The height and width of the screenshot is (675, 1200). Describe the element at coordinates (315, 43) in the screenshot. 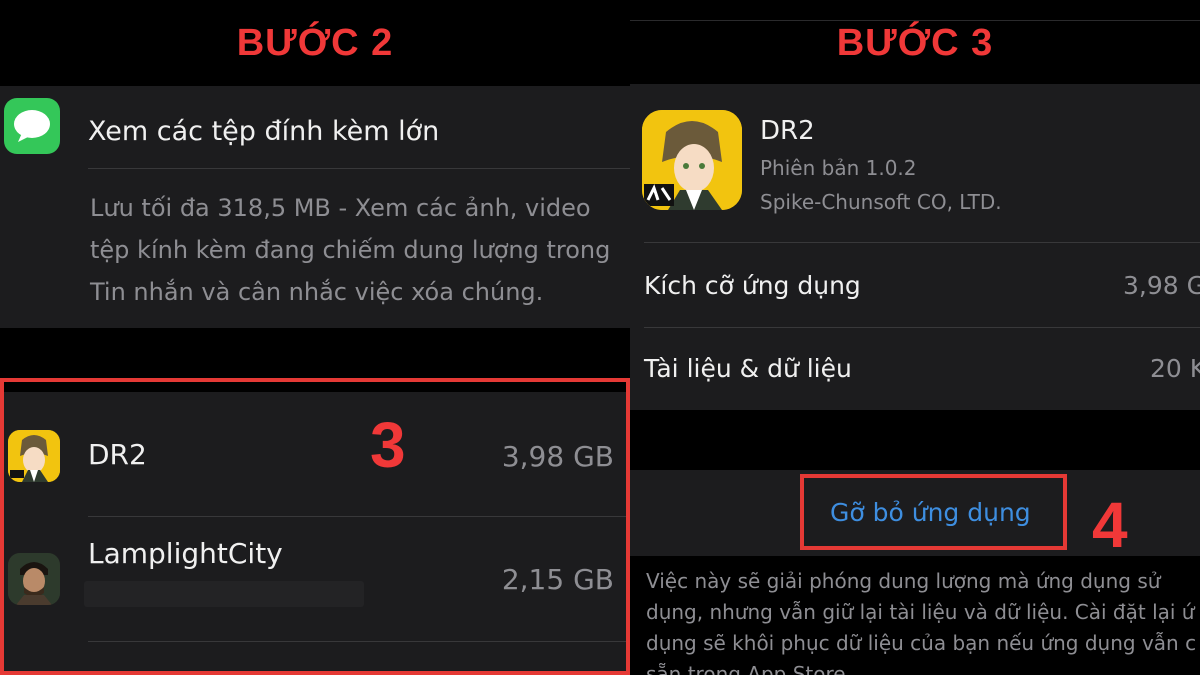

I see `step-2-title: BƯỚC 2` at that location.